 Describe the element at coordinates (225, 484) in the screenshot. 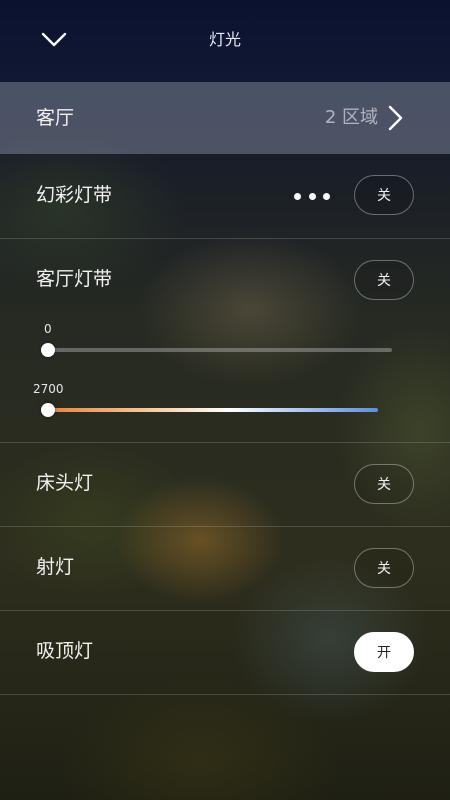

I see `light-row-bedside: 床头灯 关` at that location.